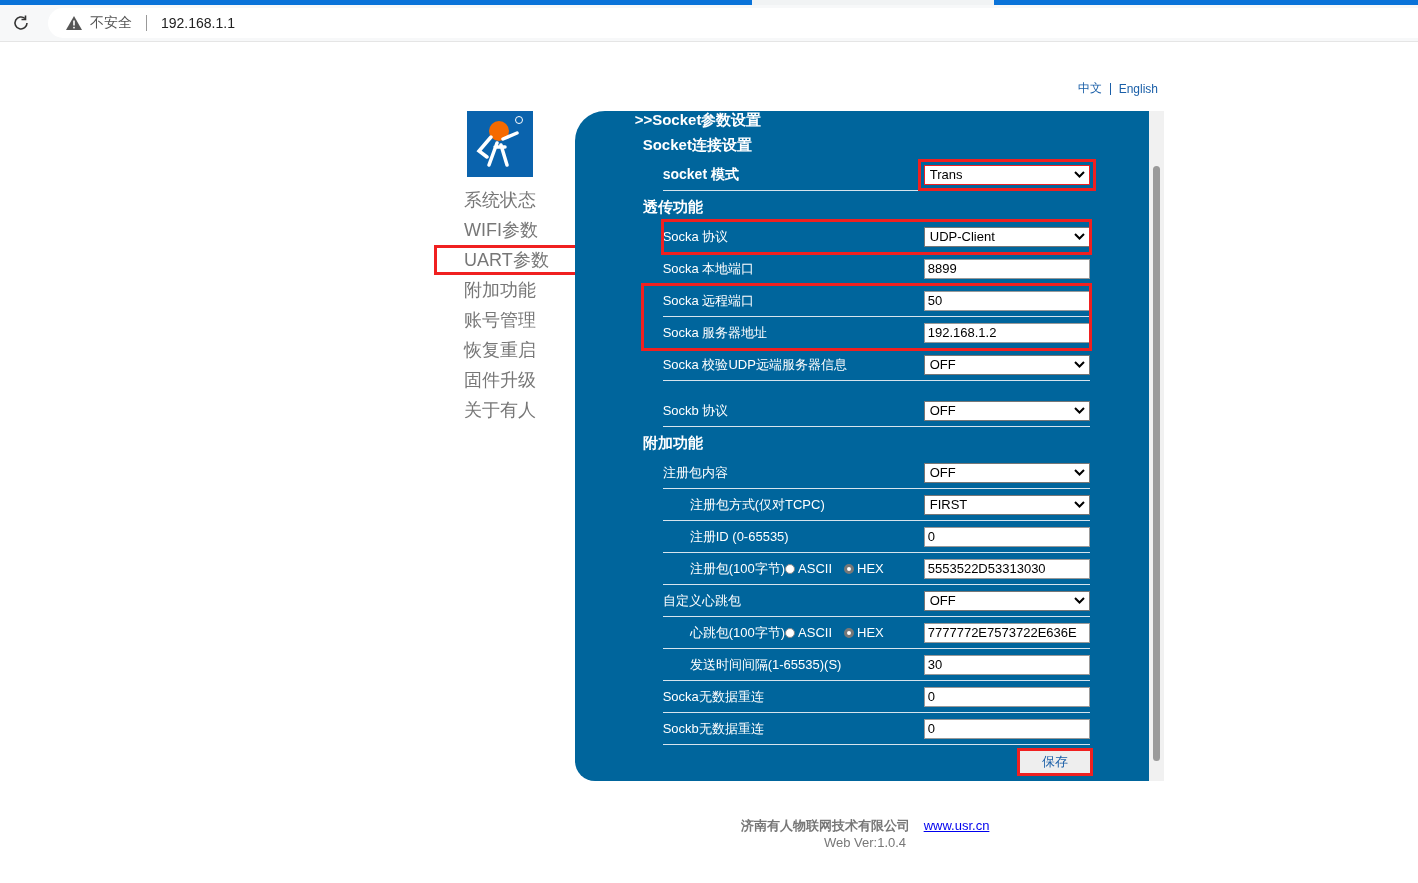  I want to click on nav-link: 关于有人, so click(500, 410).